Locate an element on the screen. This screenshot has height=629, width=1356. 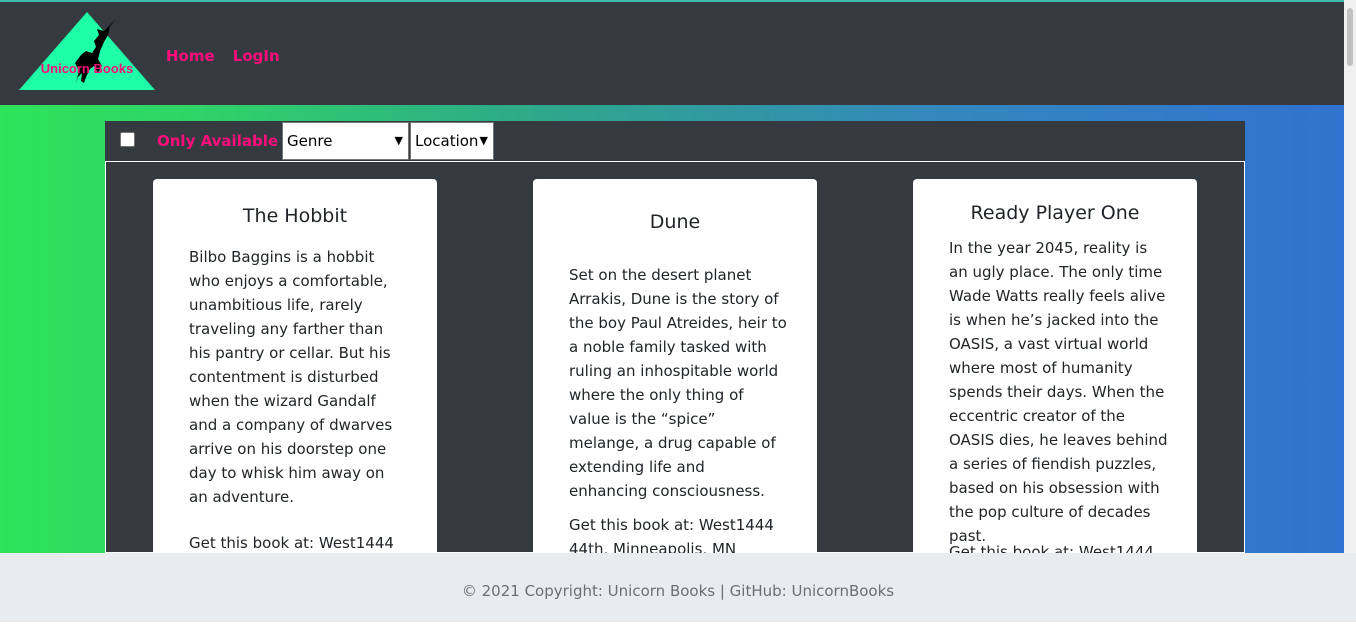
only-available-checkbox is located at coordinates (127, 139).